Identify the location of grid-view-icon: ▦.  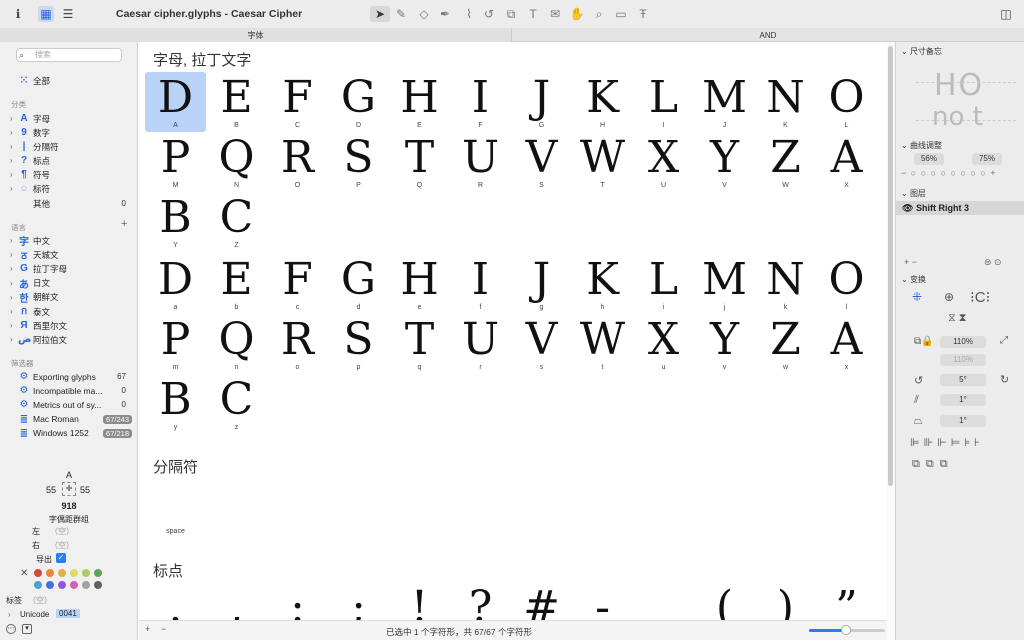
(46, 14).